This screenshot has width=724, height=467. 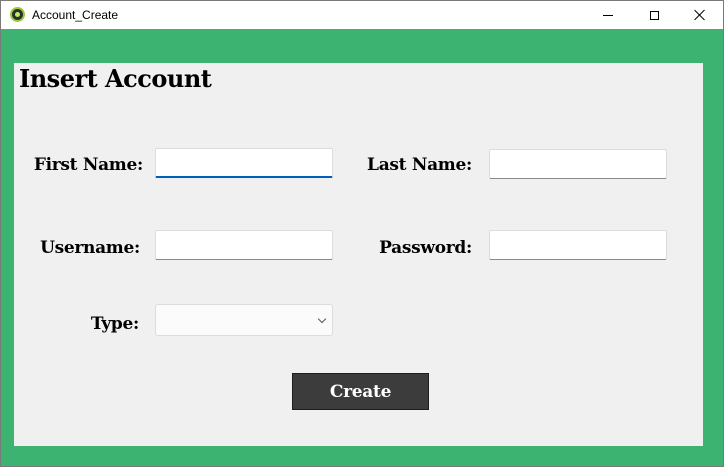 I want to click on app-logo-icon, so click(x=17, y=14).